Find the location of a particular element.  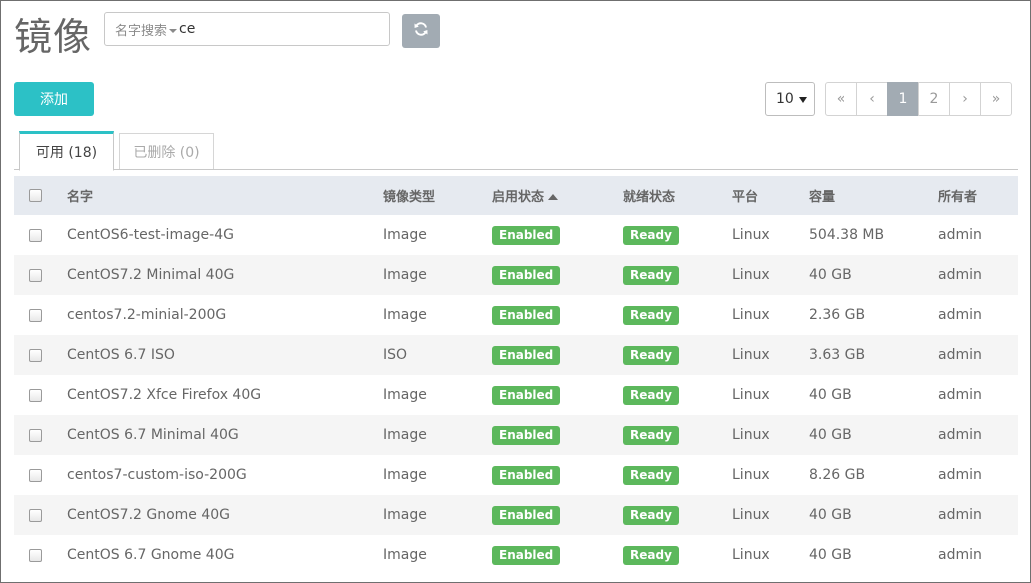

image-name: centos7.2-minial-200G is located at coordinates (225, 315).